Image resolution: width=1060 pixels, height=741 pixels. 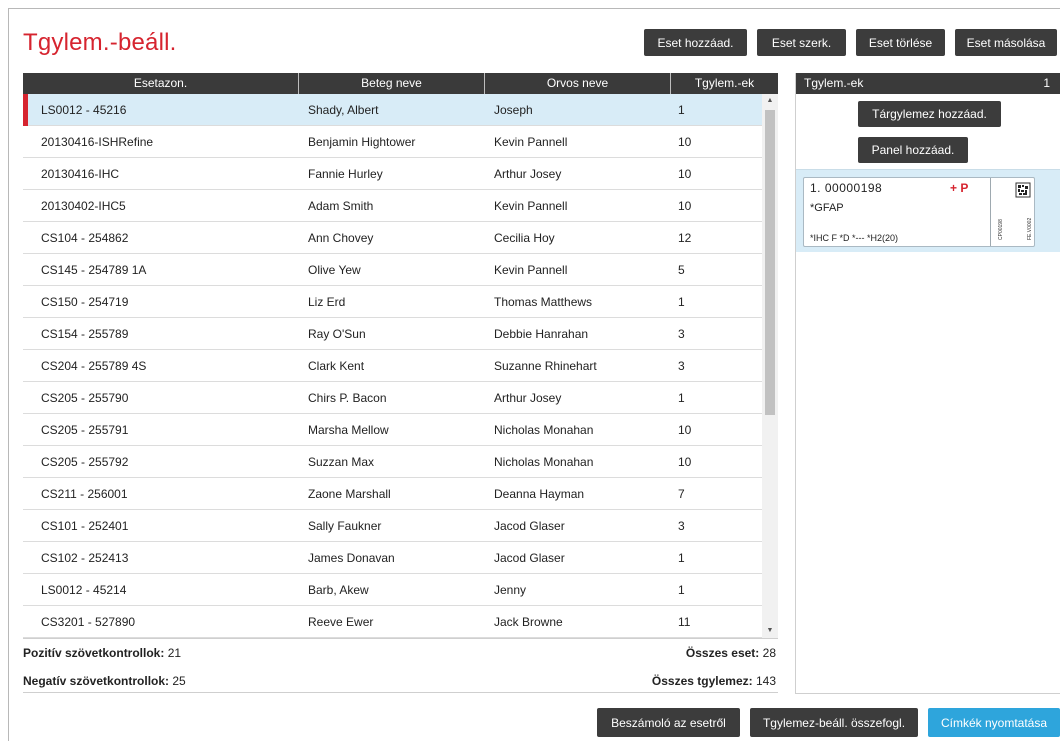 What do you see at coordinates (392, 110) in the screenshot?
I see `table-row-selected: LS0012 - 45216 Shady, Albert Joseph 1` at bounding box center [392, 110].